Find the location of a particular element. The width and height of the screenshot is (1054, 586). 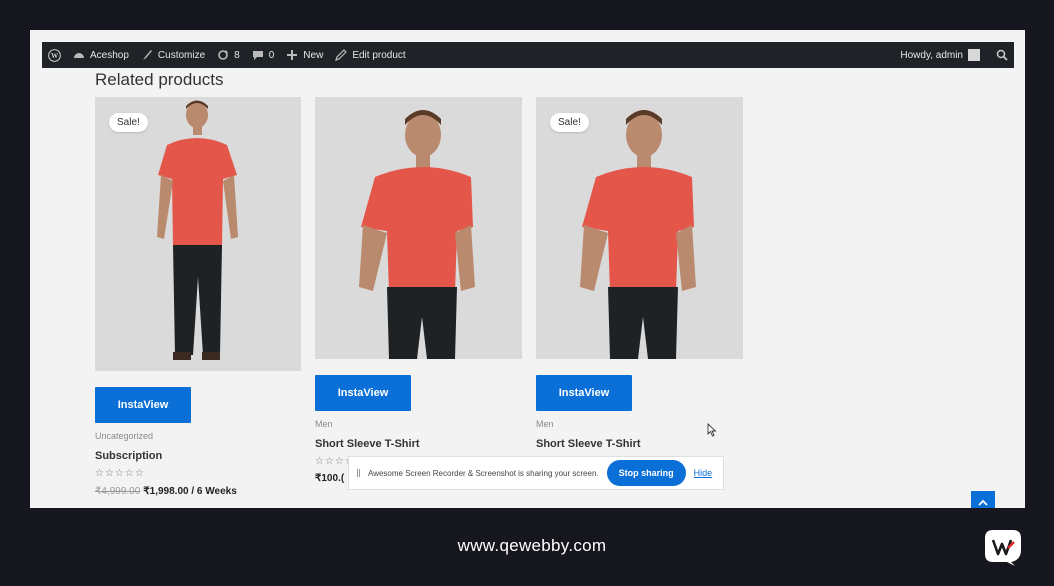

new-content-link: New is located at coordinates (304, 55).